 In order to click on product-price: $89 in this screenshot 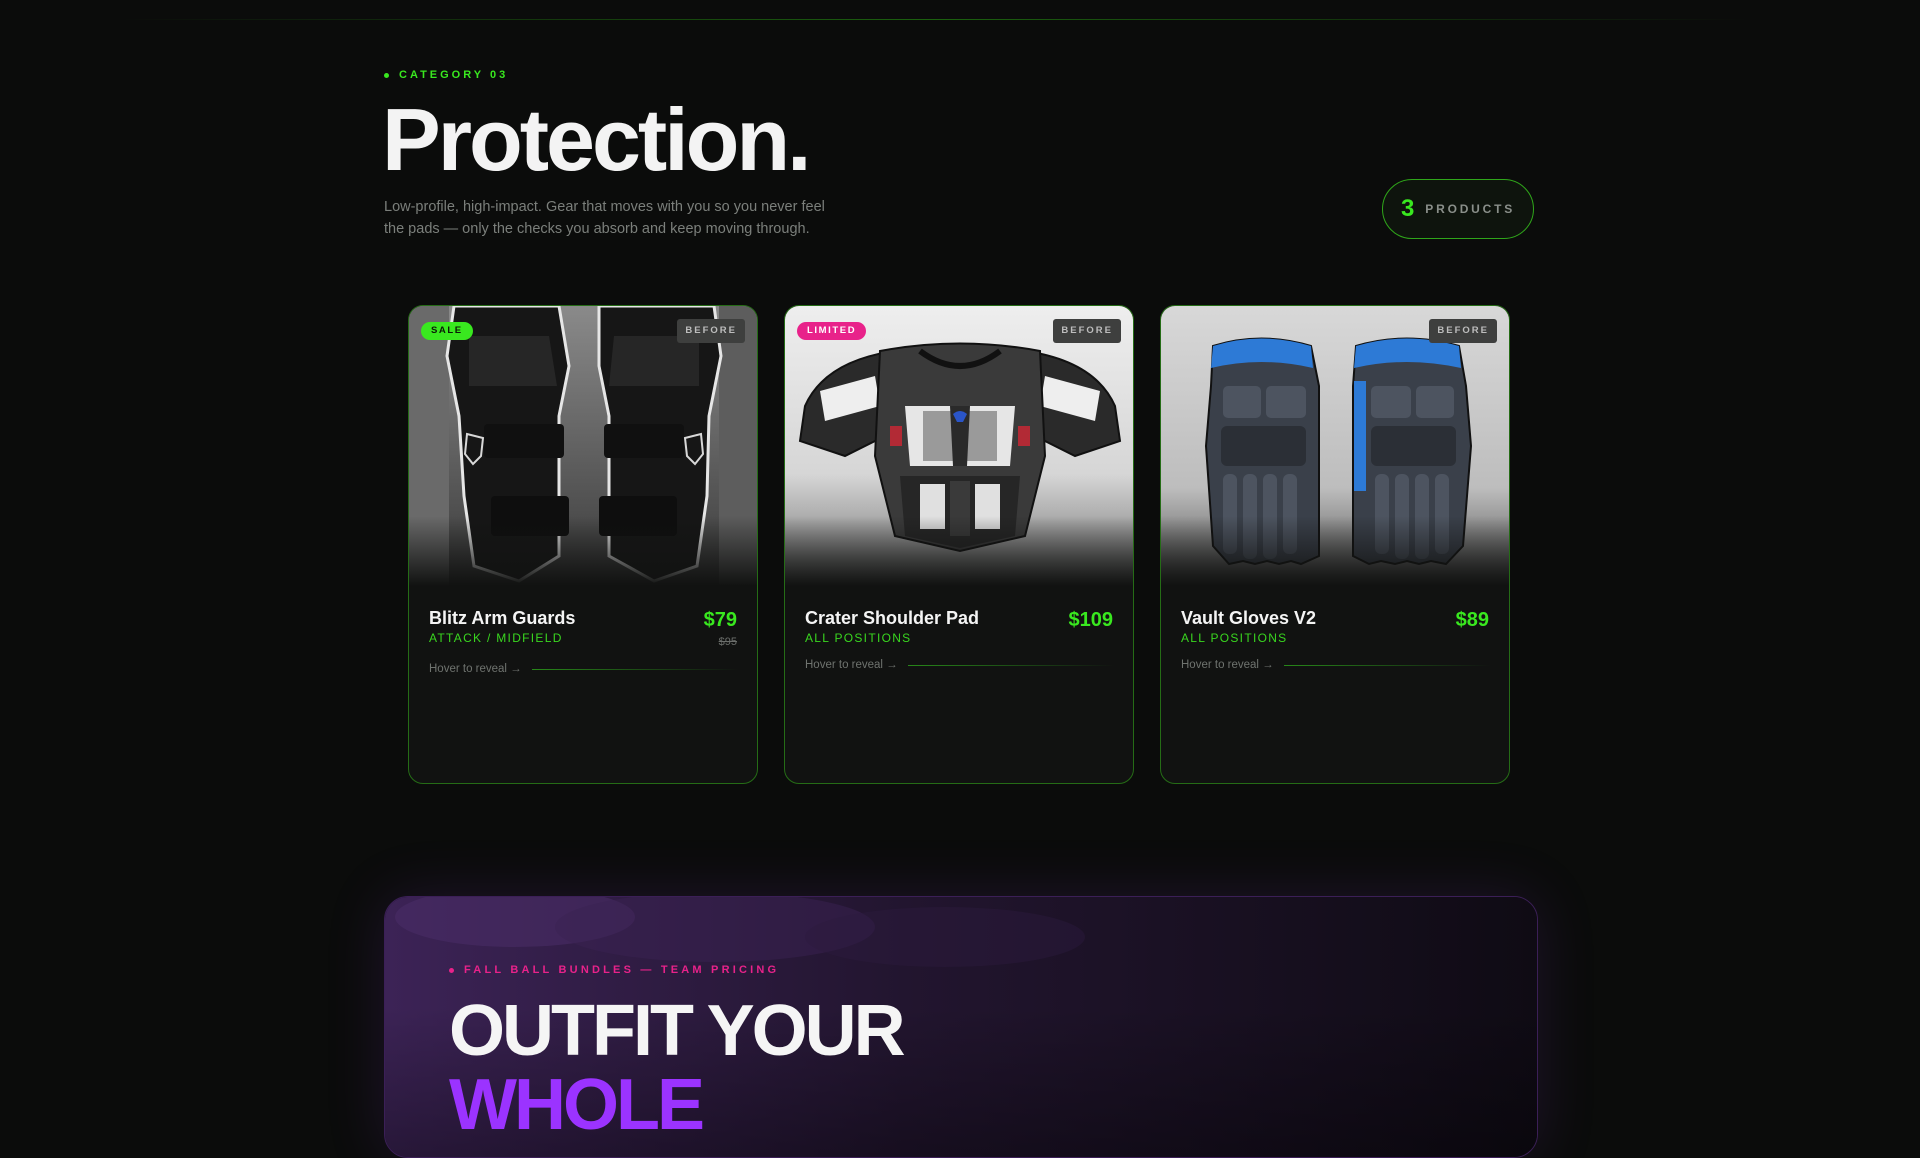, I will do `click(1472, 620)`.